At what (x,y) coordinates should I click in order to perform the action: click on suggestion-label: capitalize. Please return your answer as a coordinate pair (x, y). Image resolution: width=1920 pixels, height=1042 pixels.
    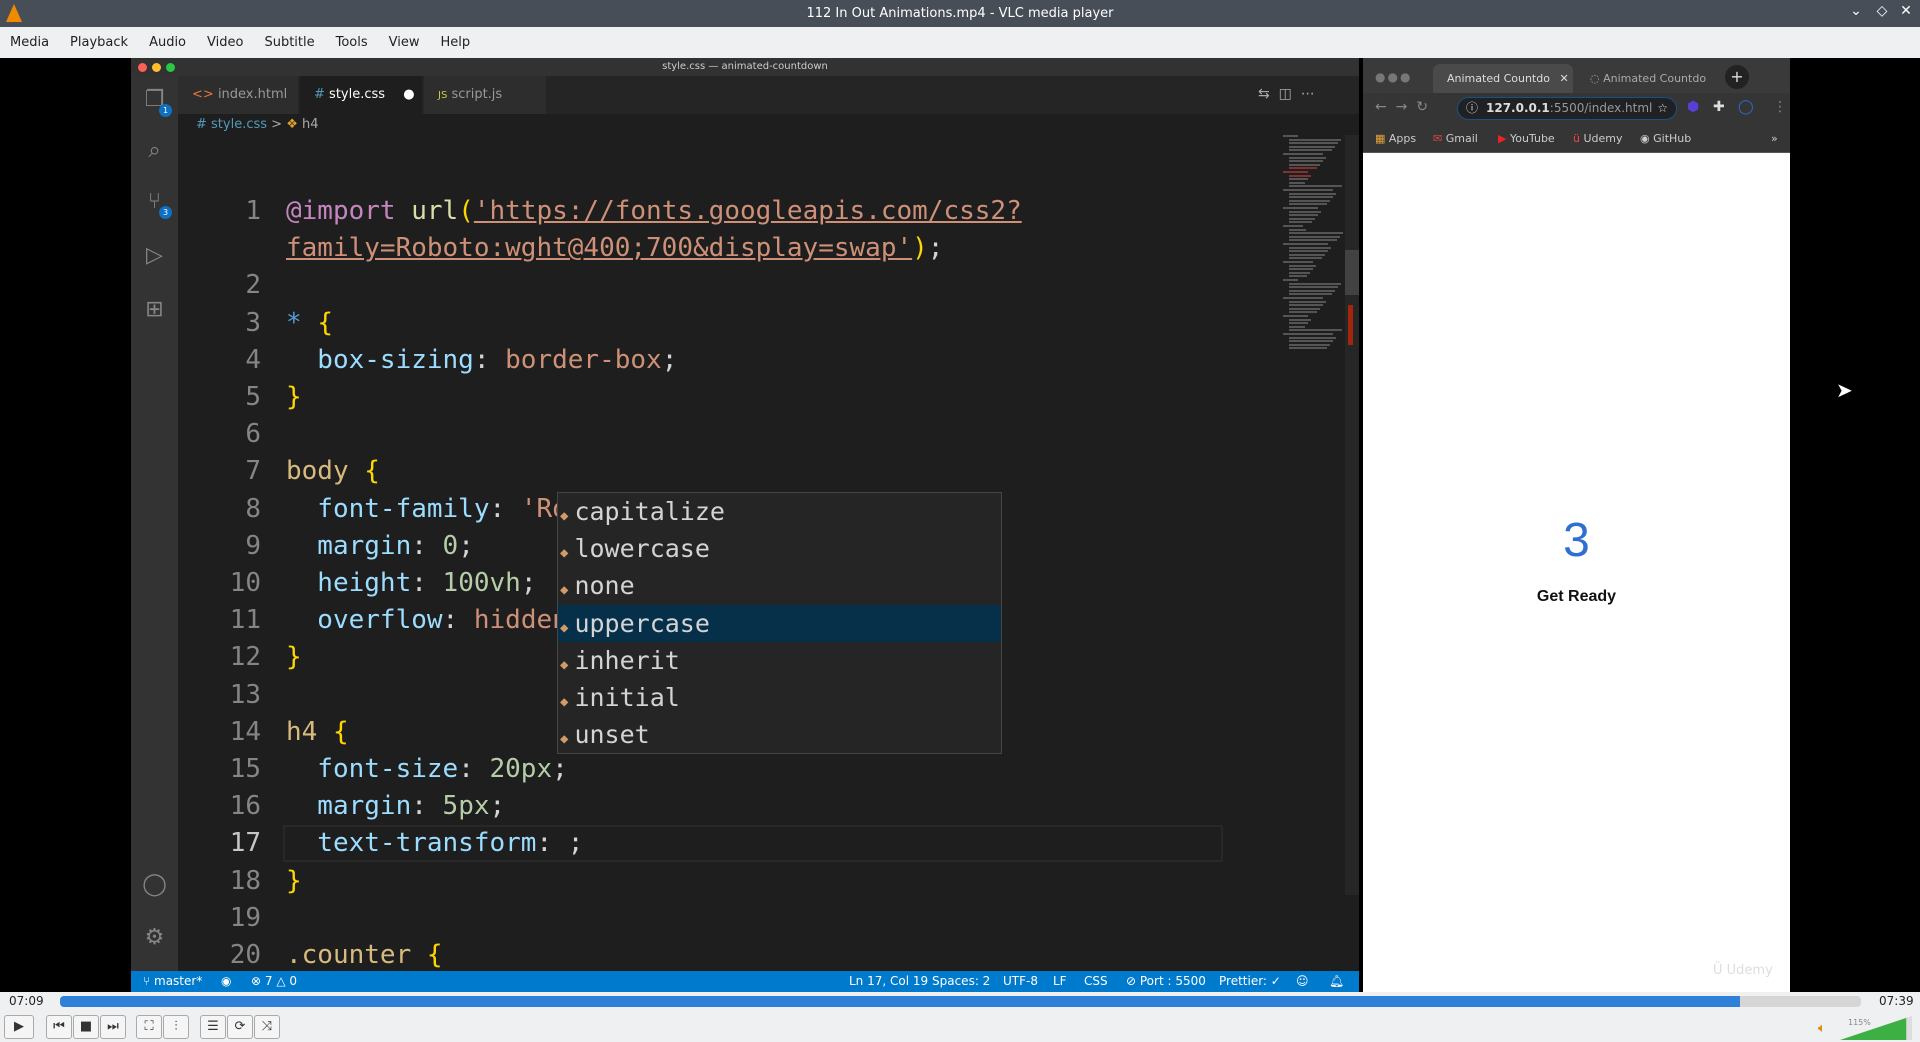
    Looking at the image, I should click on (649, 511).